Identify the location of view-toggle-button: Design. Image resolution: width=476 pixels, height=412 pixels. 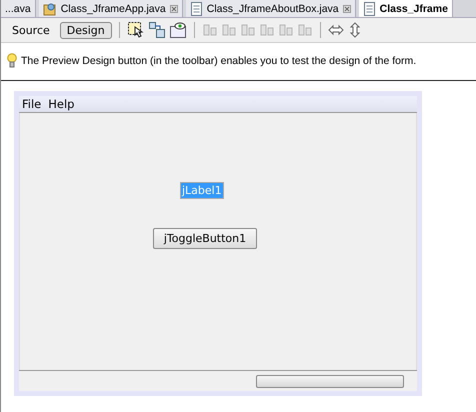
(86, 30).